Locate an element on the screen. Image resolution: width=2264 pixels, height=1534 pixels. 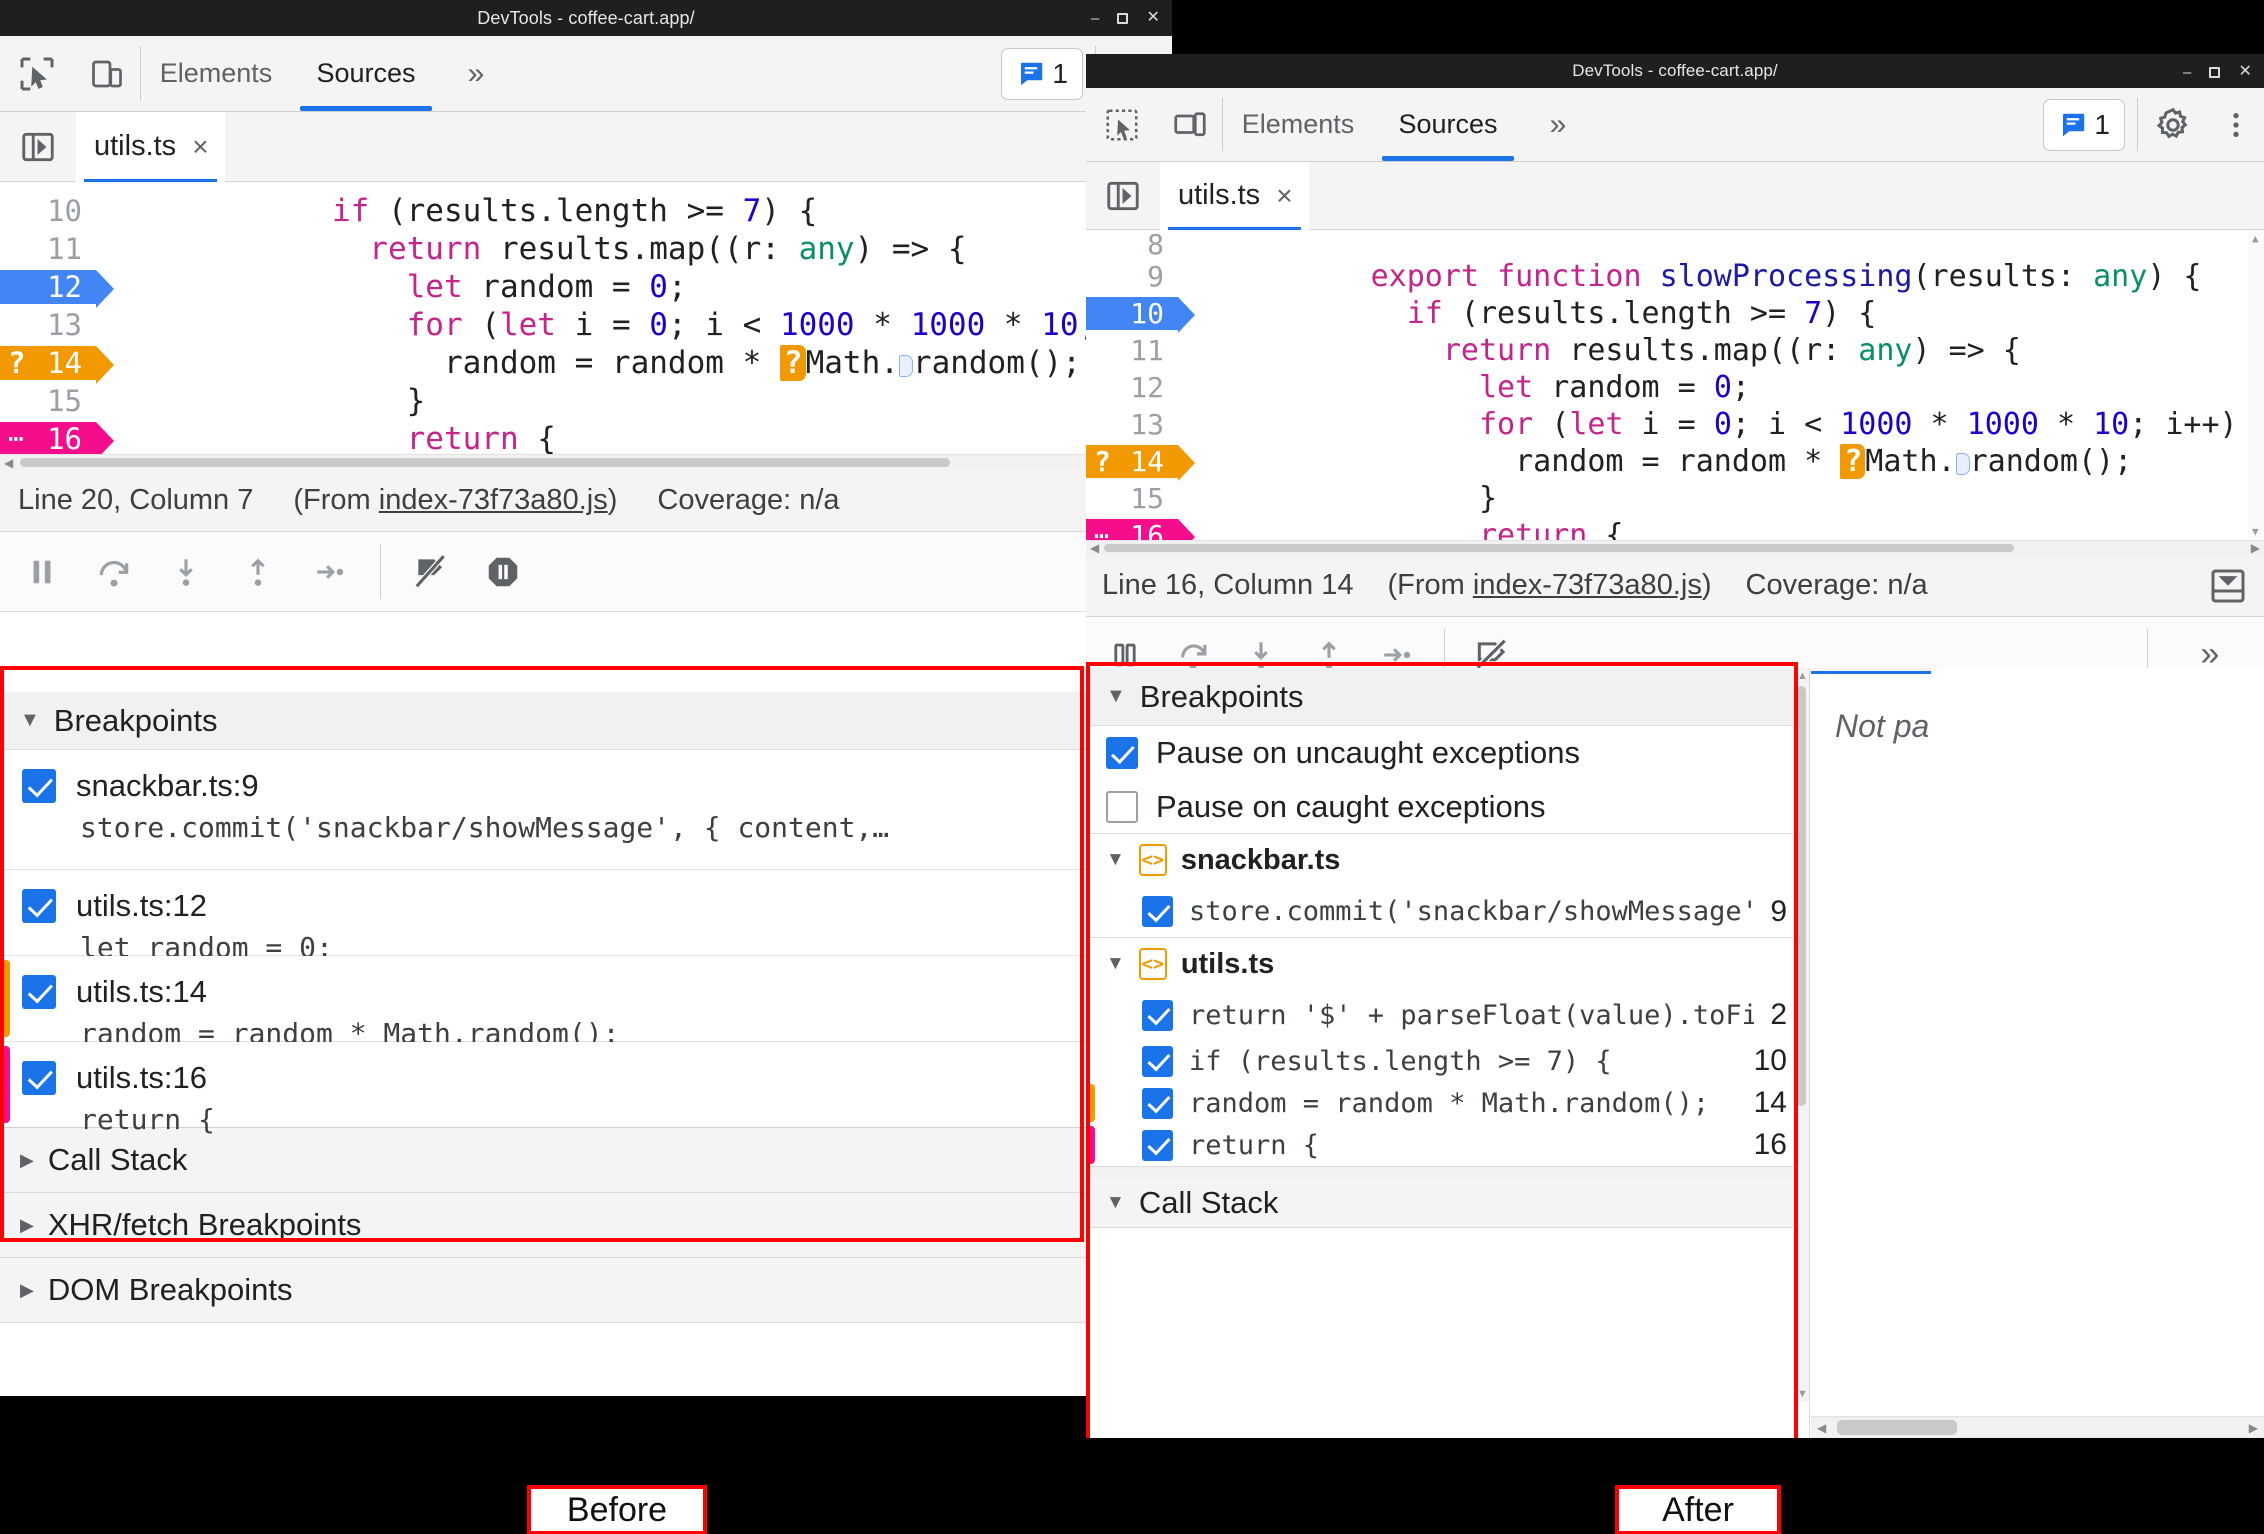
breakpoint-group-header: ▼ <> snackbar.ts is located at coordinates (1447, 860).